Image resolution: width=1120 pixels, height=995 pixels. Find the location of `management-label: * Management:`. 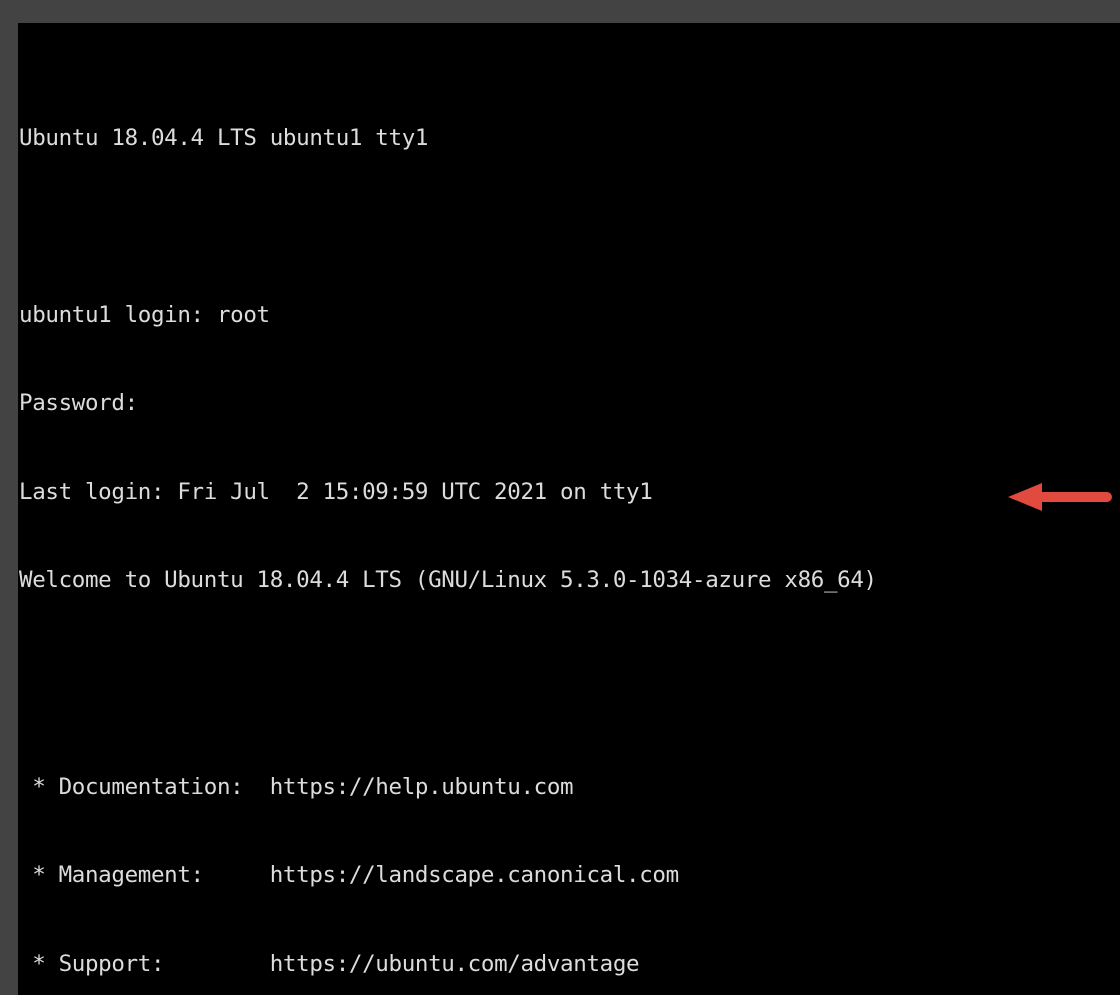

management-label: * Management: is located at coordinates (144, 875).